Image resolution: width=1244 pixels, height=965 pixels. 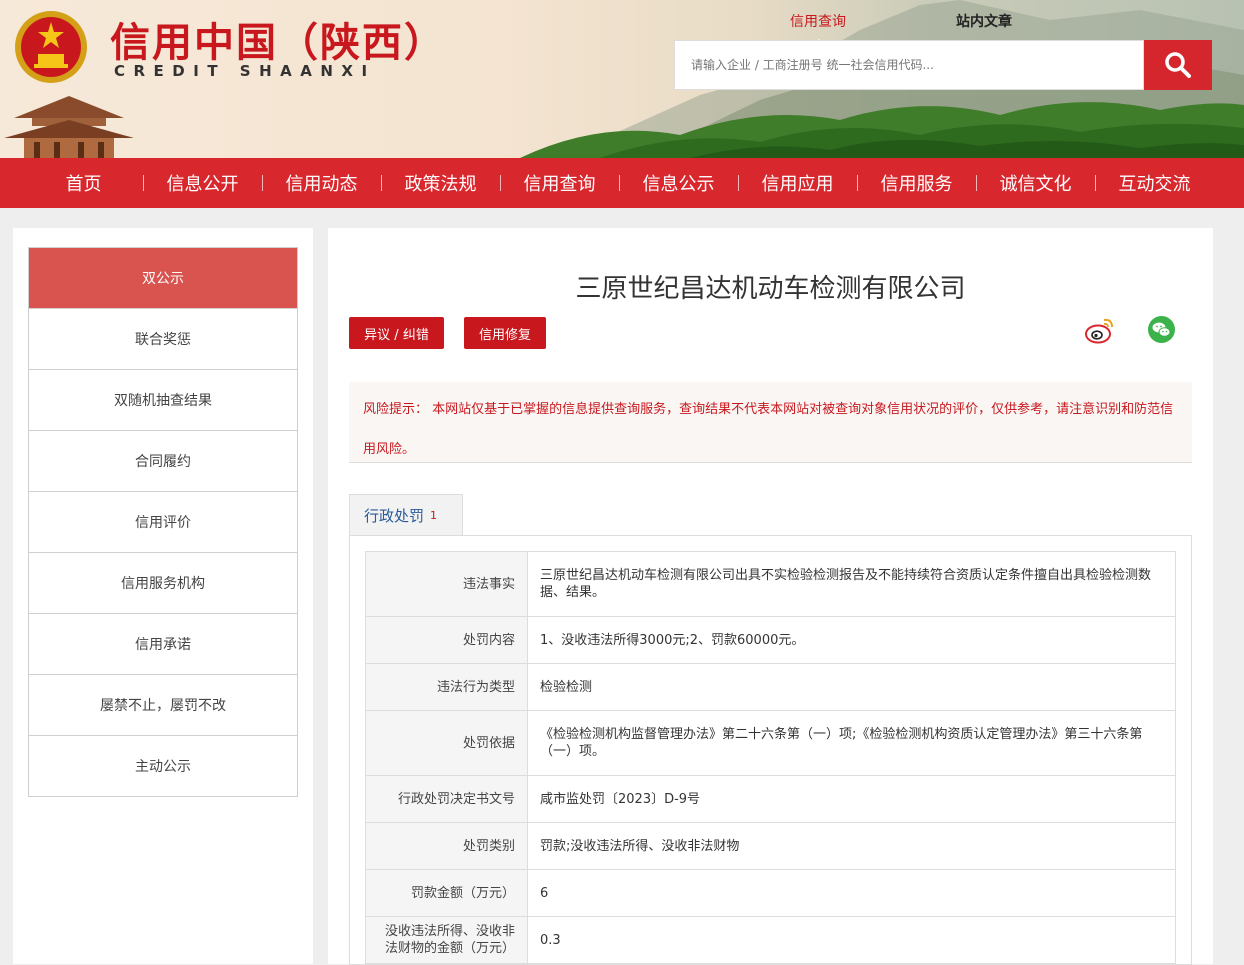 I want to click on wechat-icon, so click(x=1161, y=329).